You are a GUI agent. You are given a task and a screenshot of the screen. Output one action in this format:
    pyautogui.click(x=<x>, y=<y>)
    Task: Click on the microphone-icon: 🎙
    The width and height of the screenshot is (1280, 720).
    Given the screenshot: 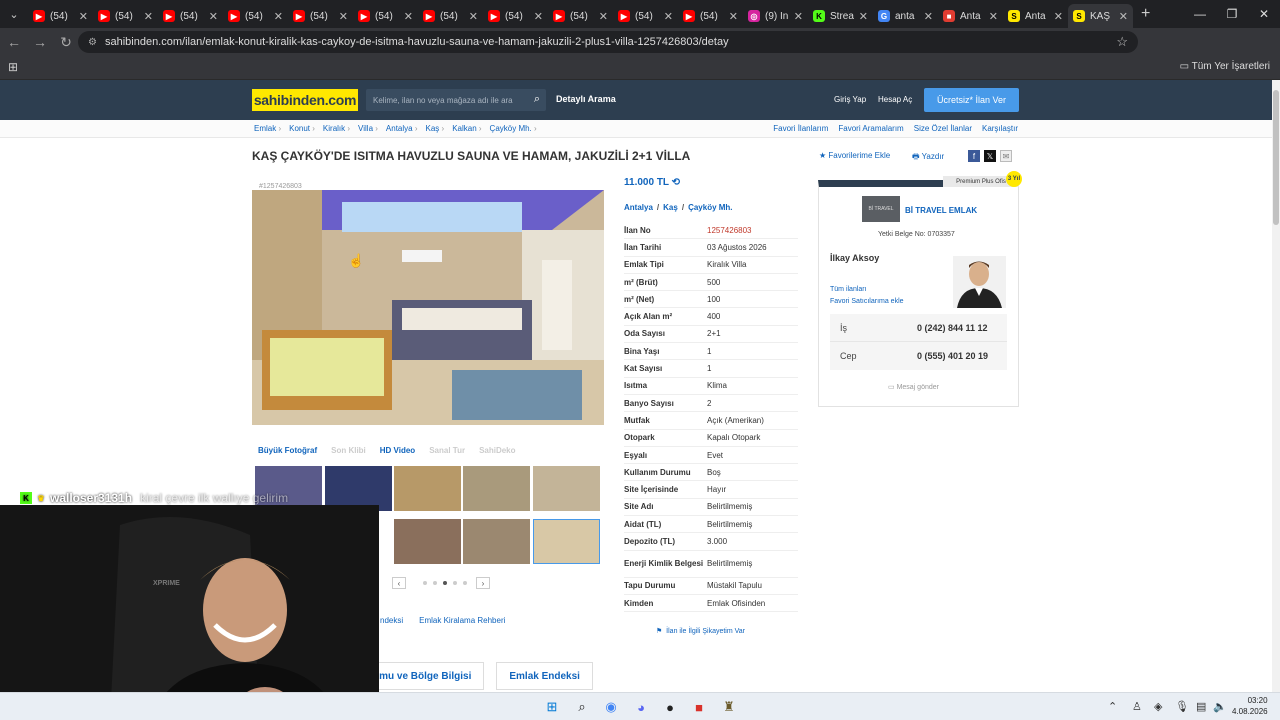 What is the action you would take?
    pyautogui.click(x=1182, y=706)
    